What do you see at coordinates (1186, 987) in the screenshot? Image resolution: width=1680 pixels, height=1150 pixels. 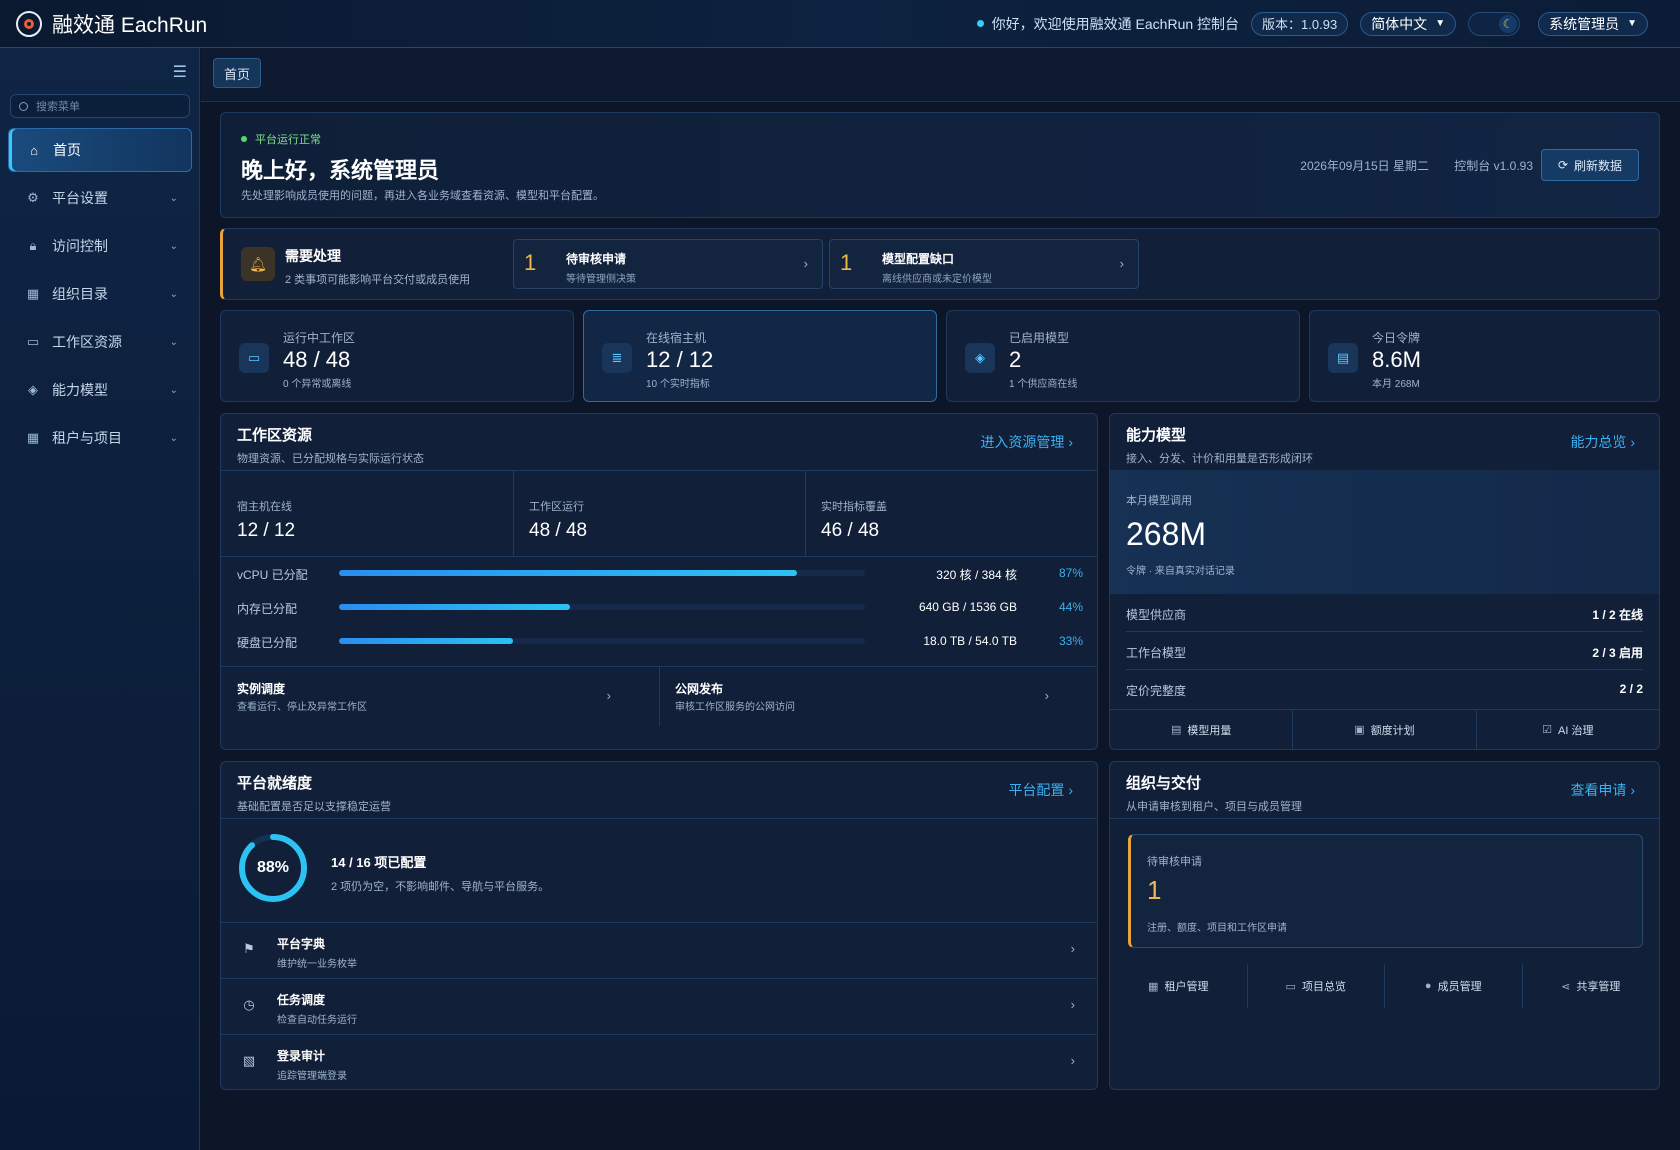 I see `button-label: 租户管理` at bounding box center [1186, 987].